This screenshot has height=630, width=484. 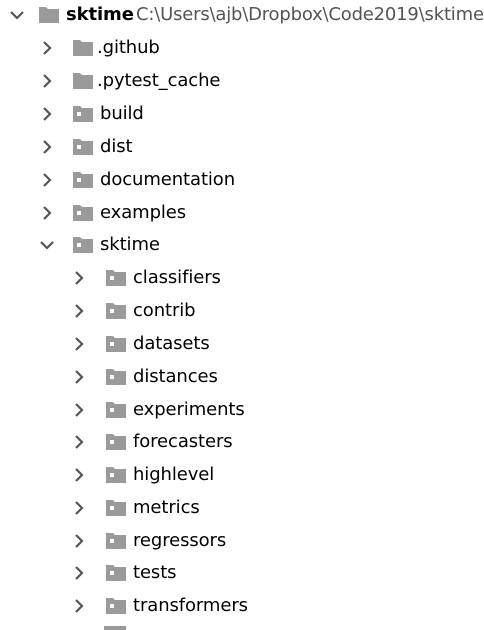 What do you see at coordinates (242, 345) in the screenshot?
I see `tree-row-datasets: datasets` at bounding box center [242, 345].